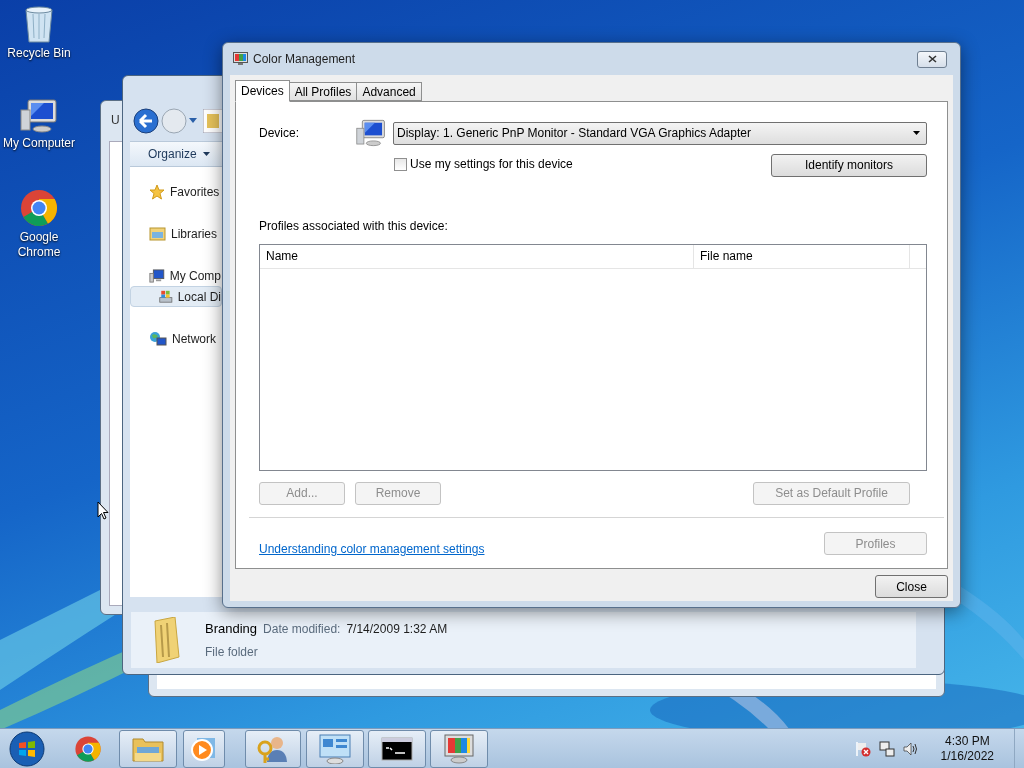 The width and height of the screenshot is (1024, 768). Describe the element at coordinates (302, 630) in the screenshot. I see `date-label: Date modified:` at that location.